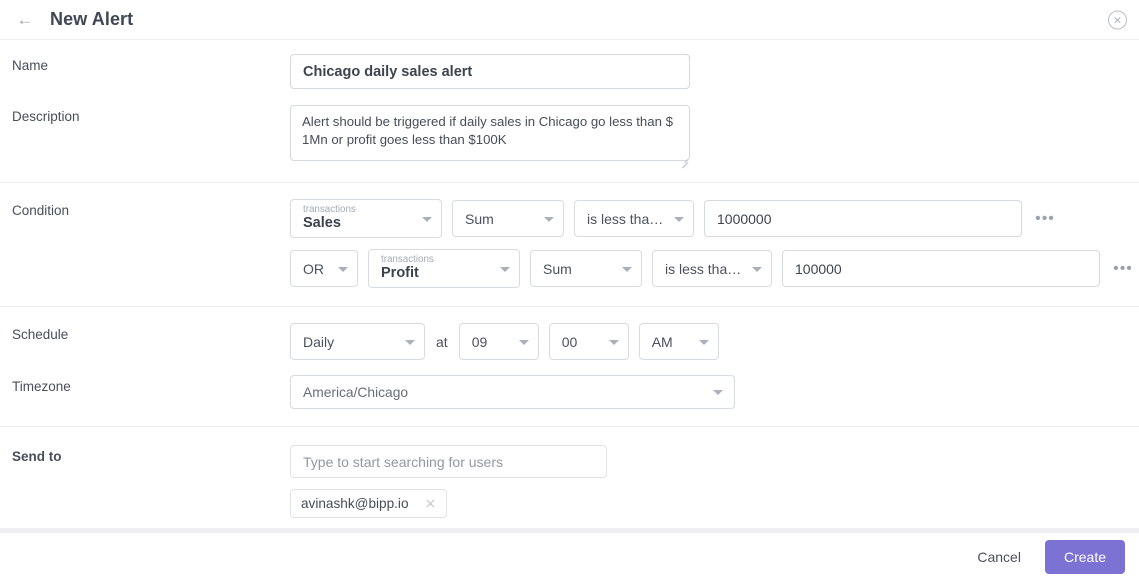 The image size is (1139, 581). Describe the element at coordinates (1045, 218) in the screenshot. I see `condition-more-options-0: •••` at that location.